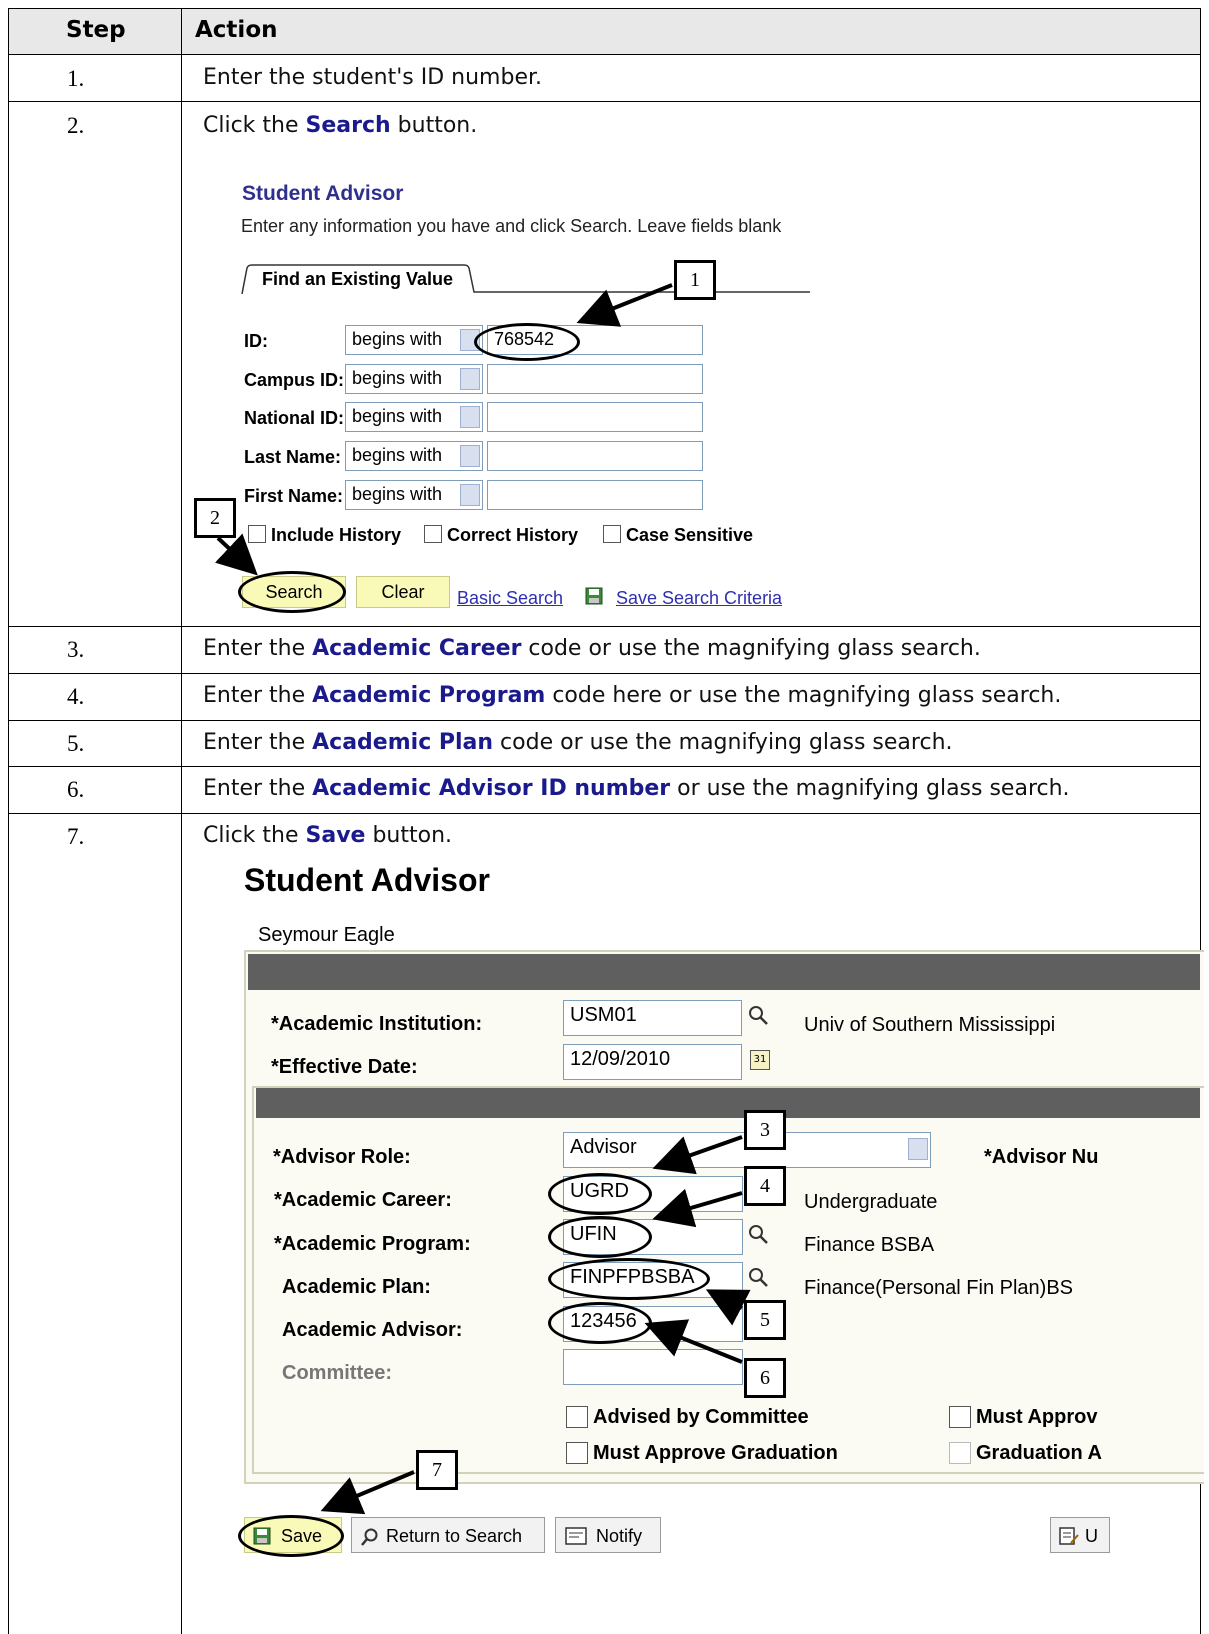 The height and width of the screenshot is (1634, 1209). What do you see at coordinates (215, 518) in the screenshot?
I see `callout-2: 2` at bounding box center [215, 518].